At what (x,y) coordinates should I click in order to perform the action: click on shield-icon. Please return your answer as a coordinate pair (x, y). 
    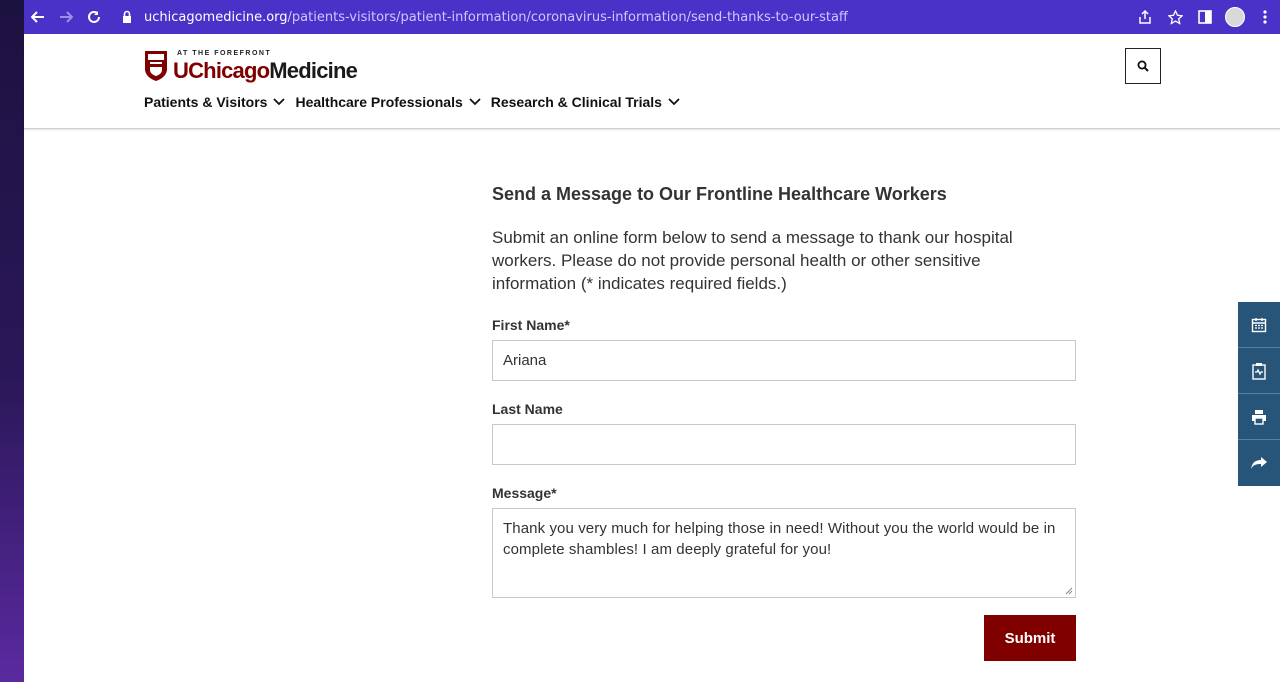
    Looking at the image, I should click on (156, 66).